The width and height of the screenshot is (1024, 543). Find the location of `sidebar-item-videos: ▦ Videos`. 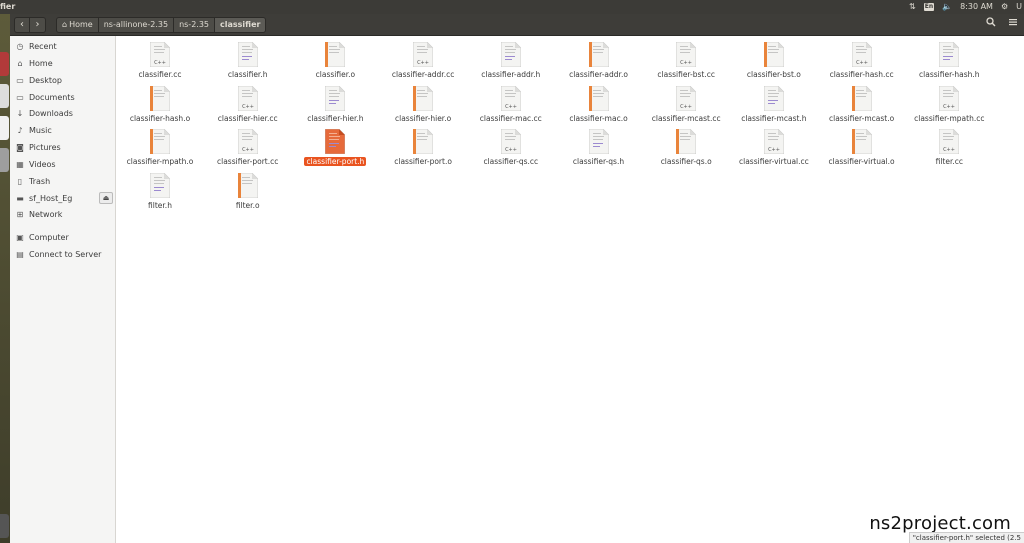

sidebar-item-videos: ▦ Videos is located at coordinates (62, 165).